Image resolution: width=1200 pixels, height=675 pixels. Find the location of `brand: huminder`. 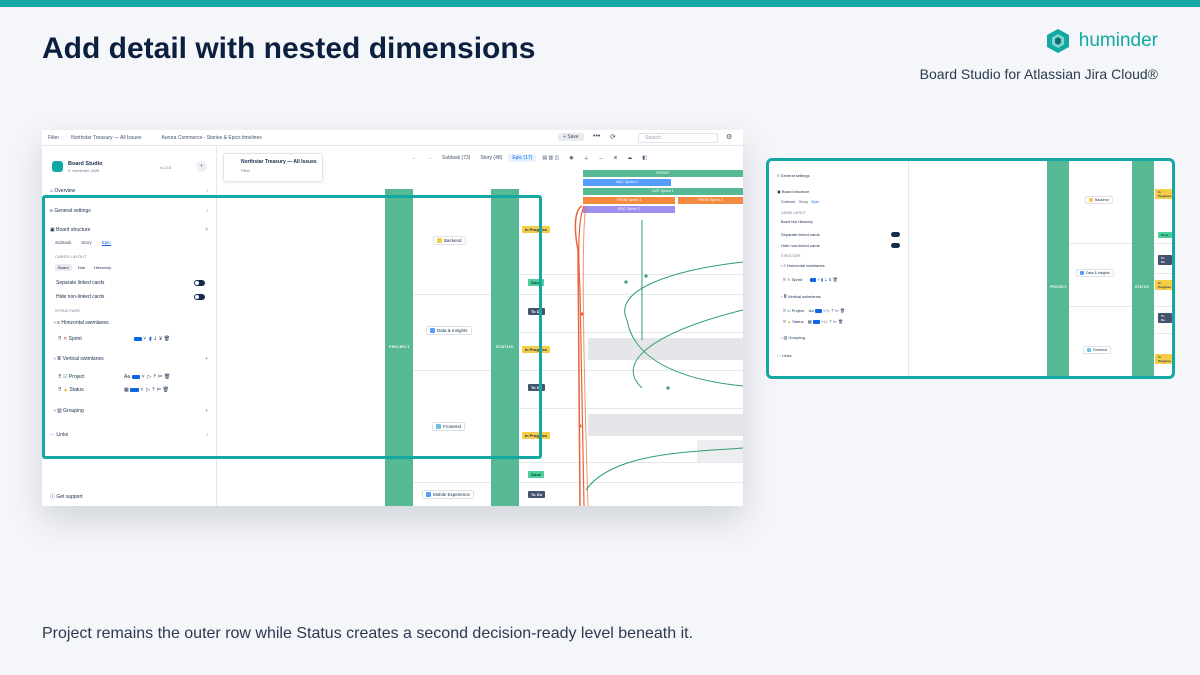

brand: huminder is located at coordinates (1101, 41).